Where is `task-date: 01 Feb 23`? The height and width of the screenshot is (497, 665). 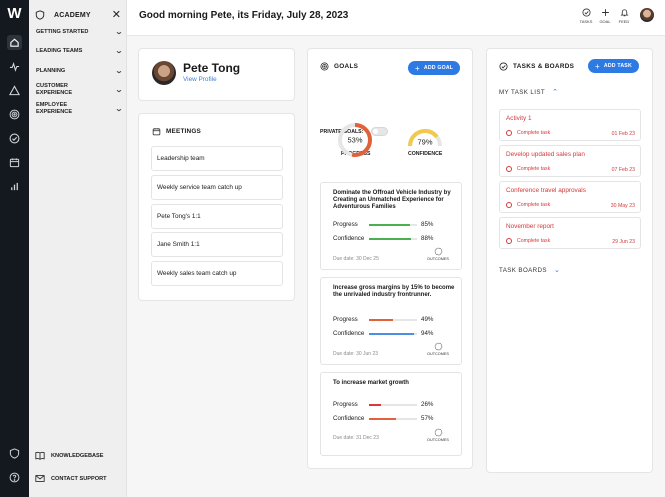 task-date: 01 Feb 23 is located at coordinates (623, 134).